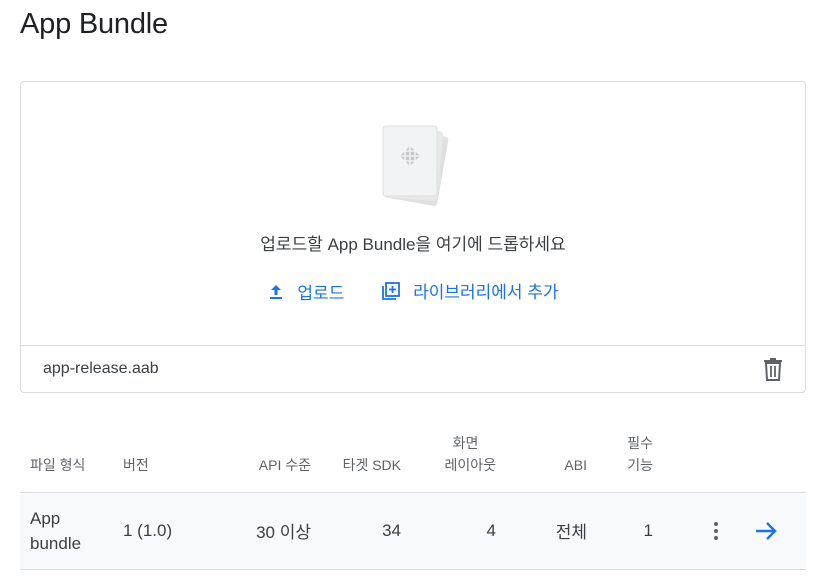  What do you see at coordinates (575, 464) in the screenshot?
I see `col-header-abi: ABI` at bounding box center [575, 464].